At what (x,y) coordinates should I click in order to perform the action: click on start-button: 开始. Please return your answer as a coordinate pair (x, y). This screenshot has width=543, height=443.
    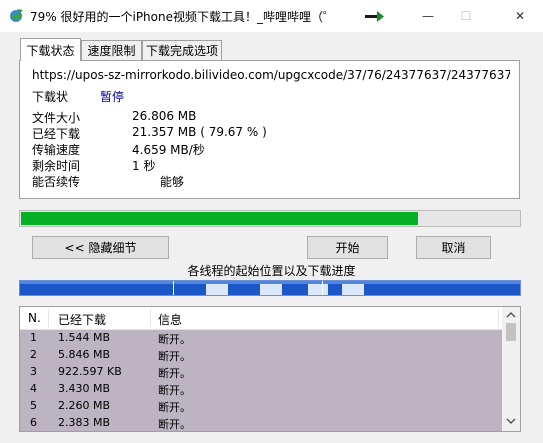
    Looking at the image, I should click on (347, 247).